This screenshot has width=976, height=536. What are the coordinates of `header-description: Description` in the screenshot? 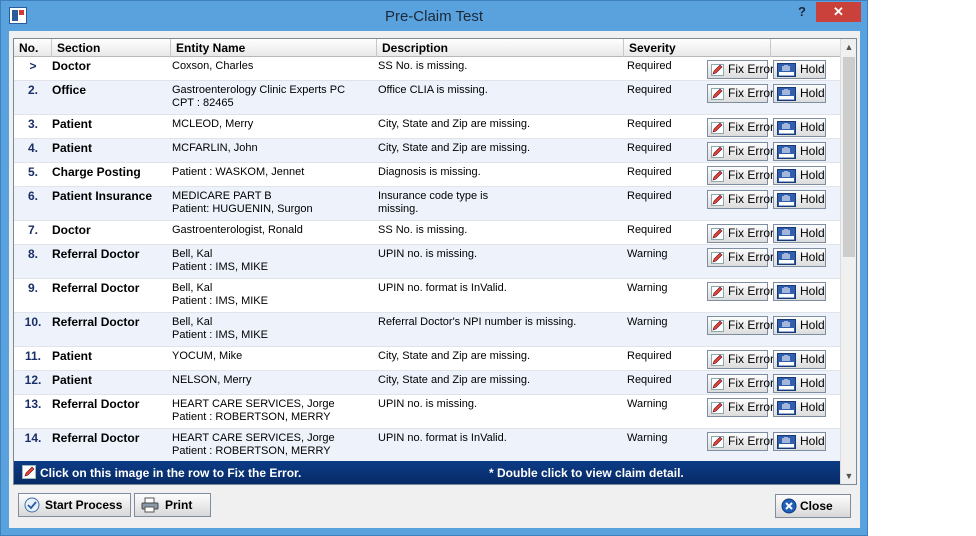 It's located at (500, 48).